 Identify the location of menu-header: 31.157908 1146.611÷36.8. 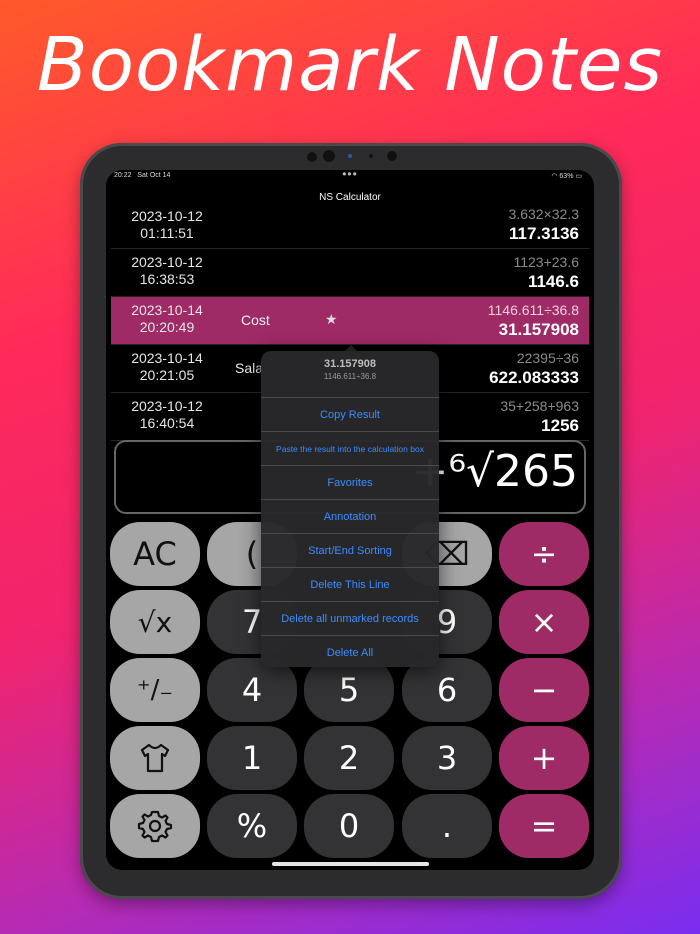
(350, 374).